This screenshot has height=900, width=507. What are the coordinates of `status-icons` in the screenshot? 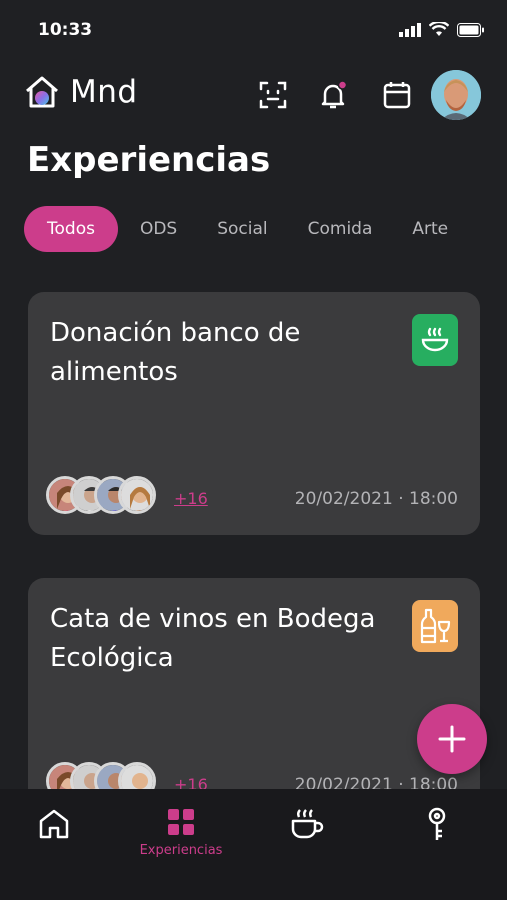 It's located at (442, 29).